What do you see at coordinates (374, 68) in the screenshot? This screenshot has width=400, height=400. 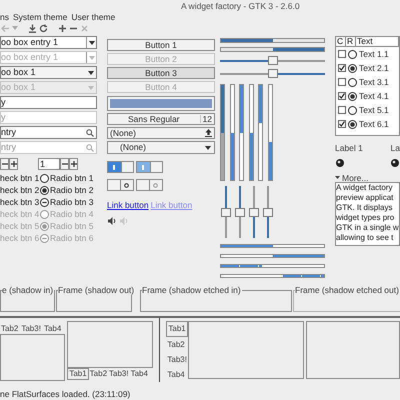 I see `tree-cell: Text 2.1` at bounding box center [374, 68].